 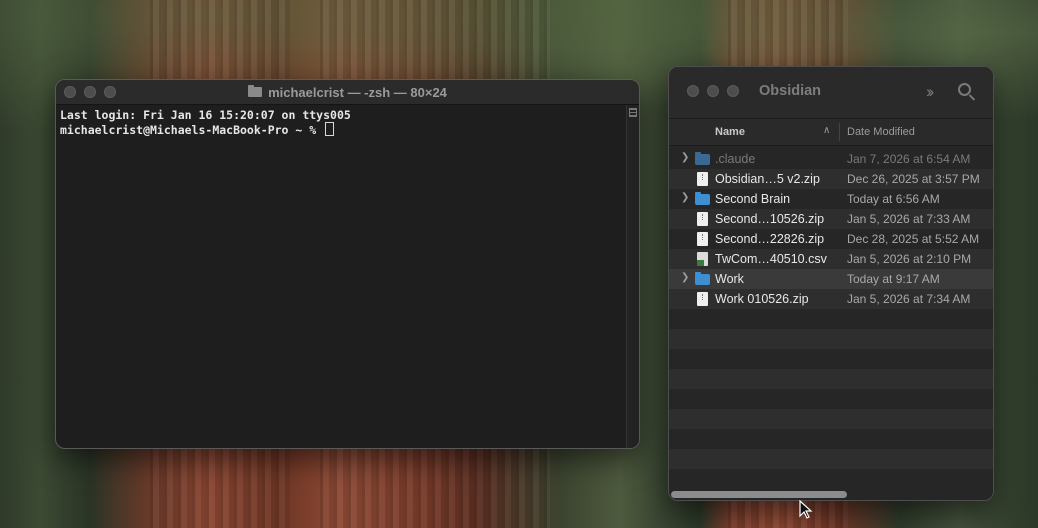 I want to click on minimize-button, so click(x=713, y=91).